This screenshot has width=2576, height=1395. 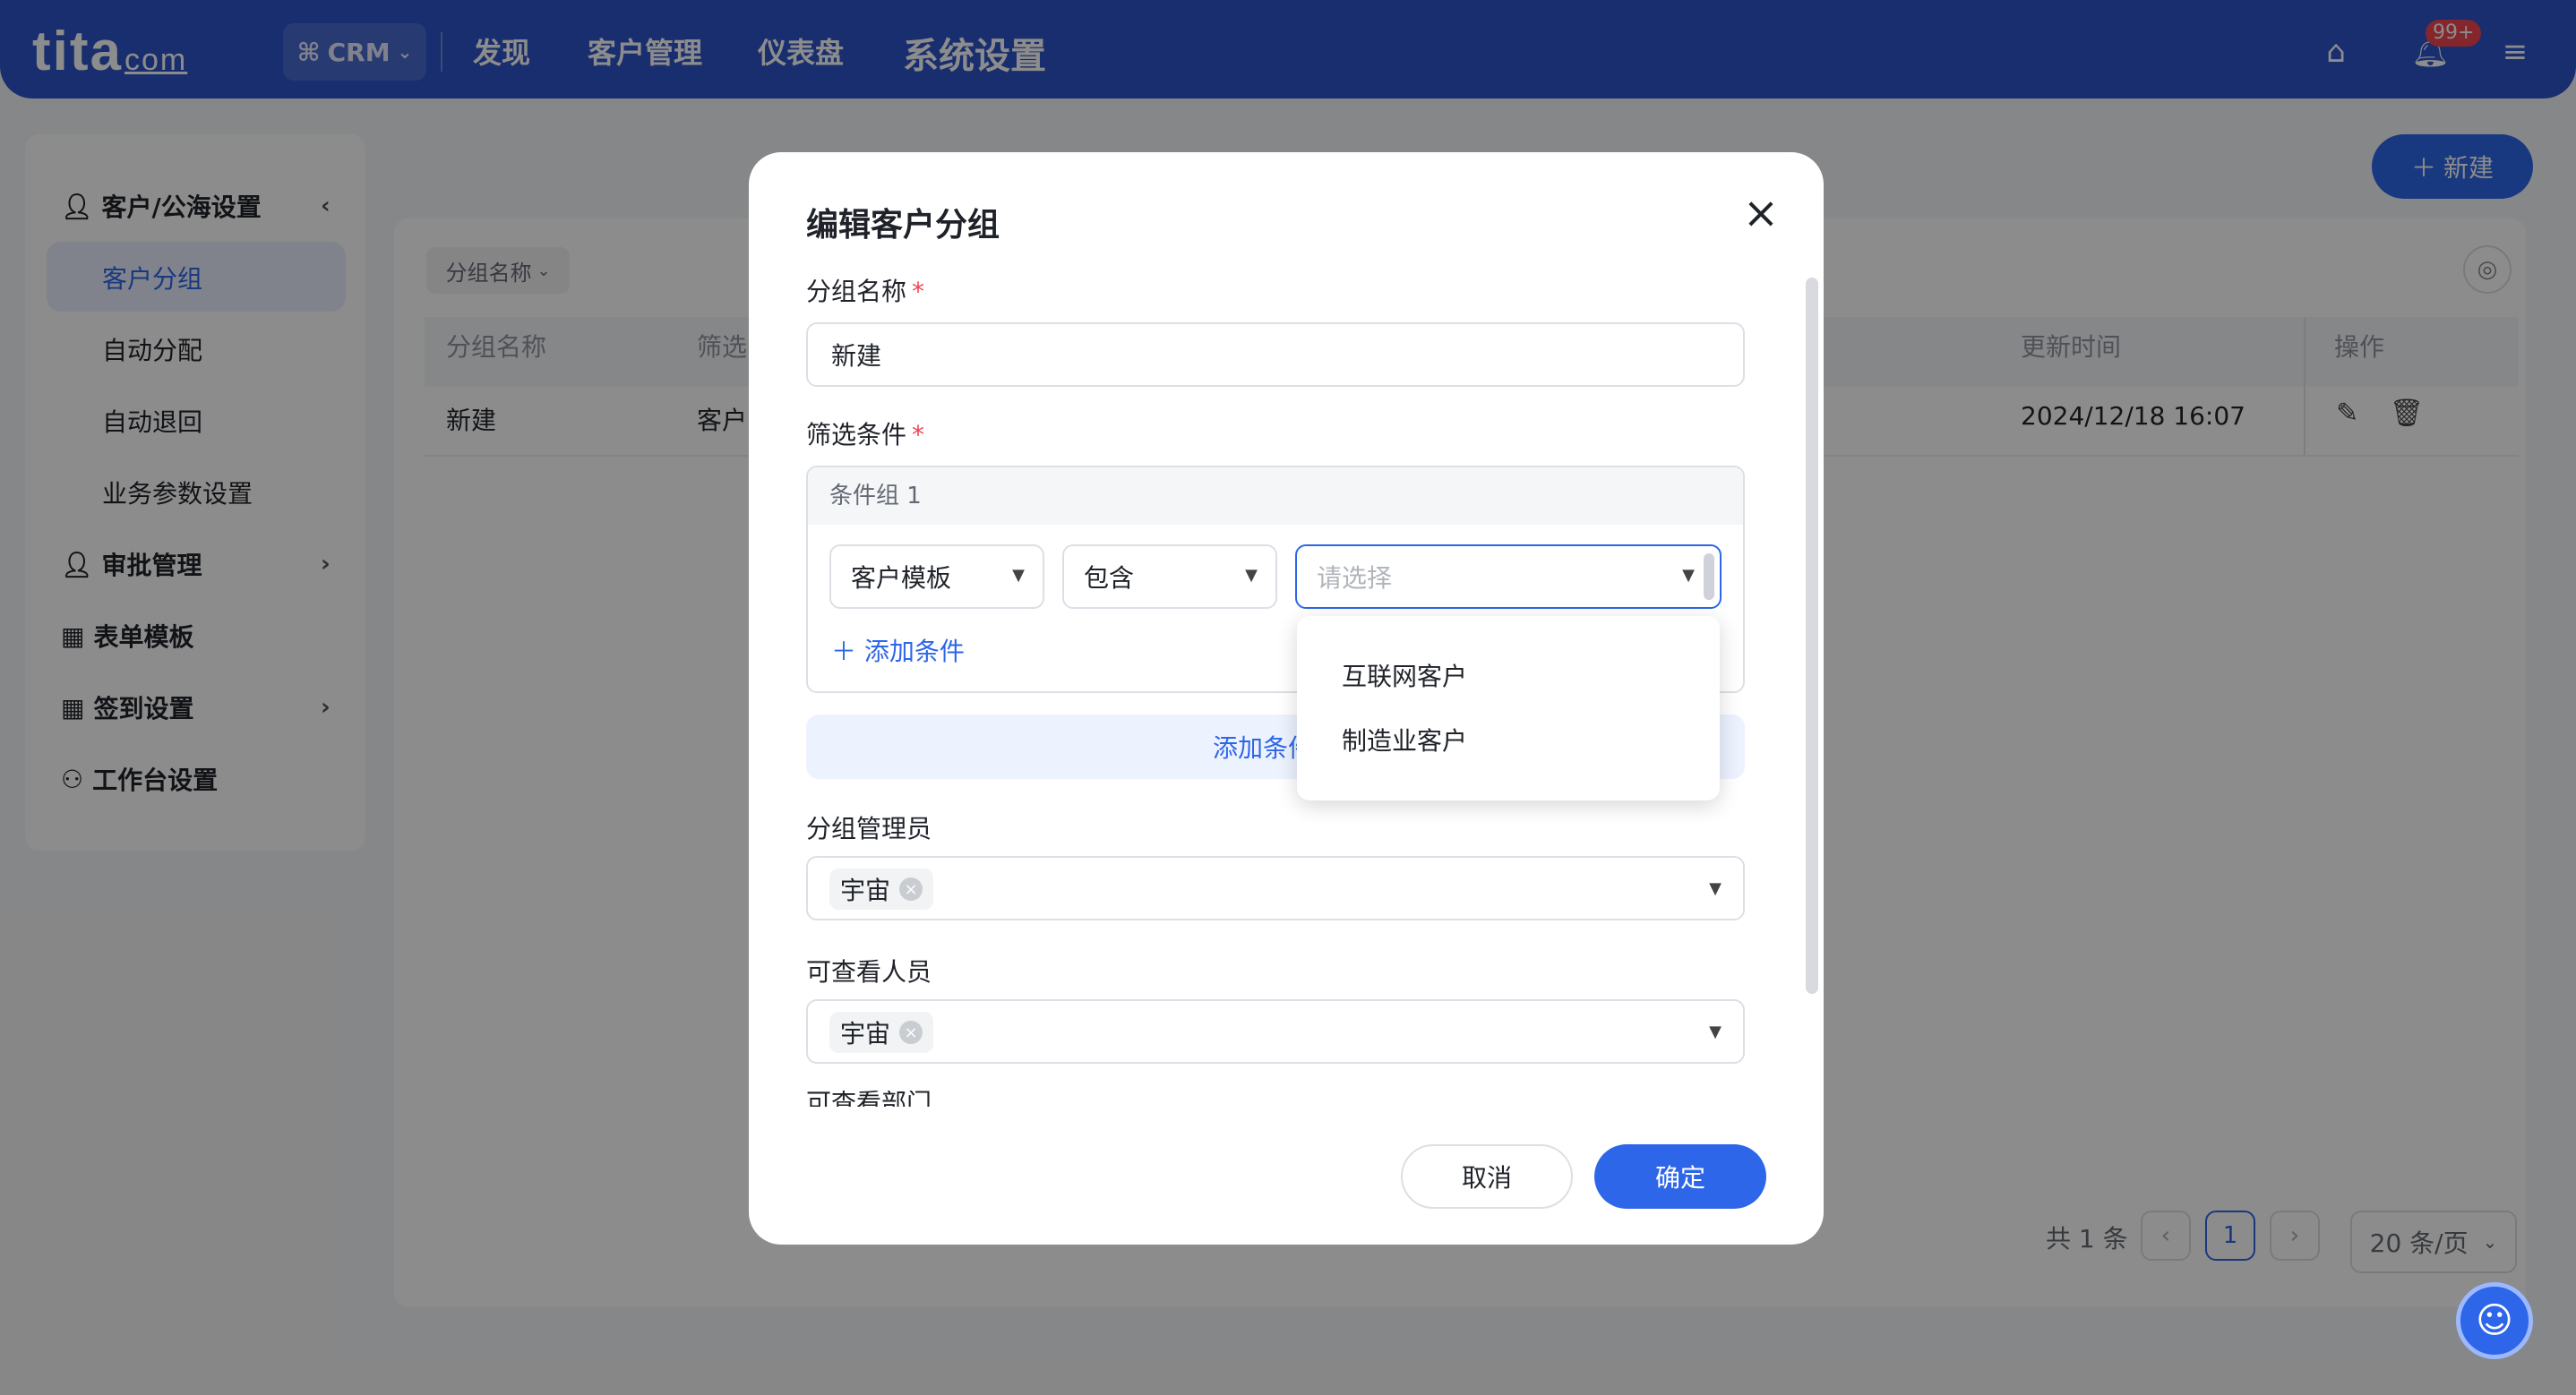 I want to click on group-name-input: 新建, so click(x=1275, y=354).